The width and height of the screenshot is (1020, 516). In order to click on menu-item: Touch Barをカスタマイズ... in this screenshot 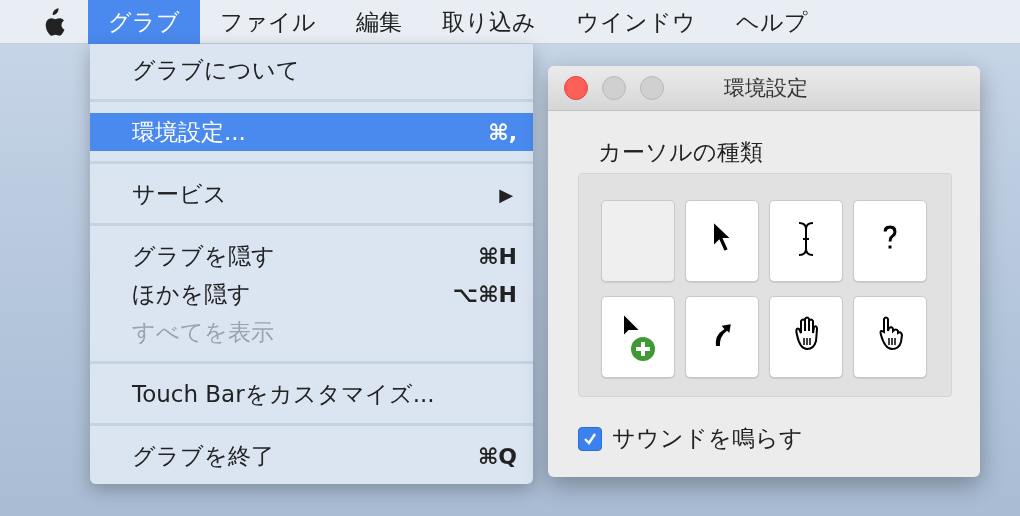, I will do `click(311, 394)`.